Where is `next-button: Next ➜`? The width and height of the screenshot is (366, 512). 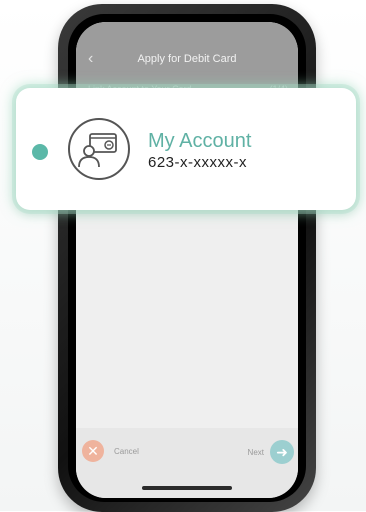
next-button: Next ➜ is located at coordinates (271, 452).